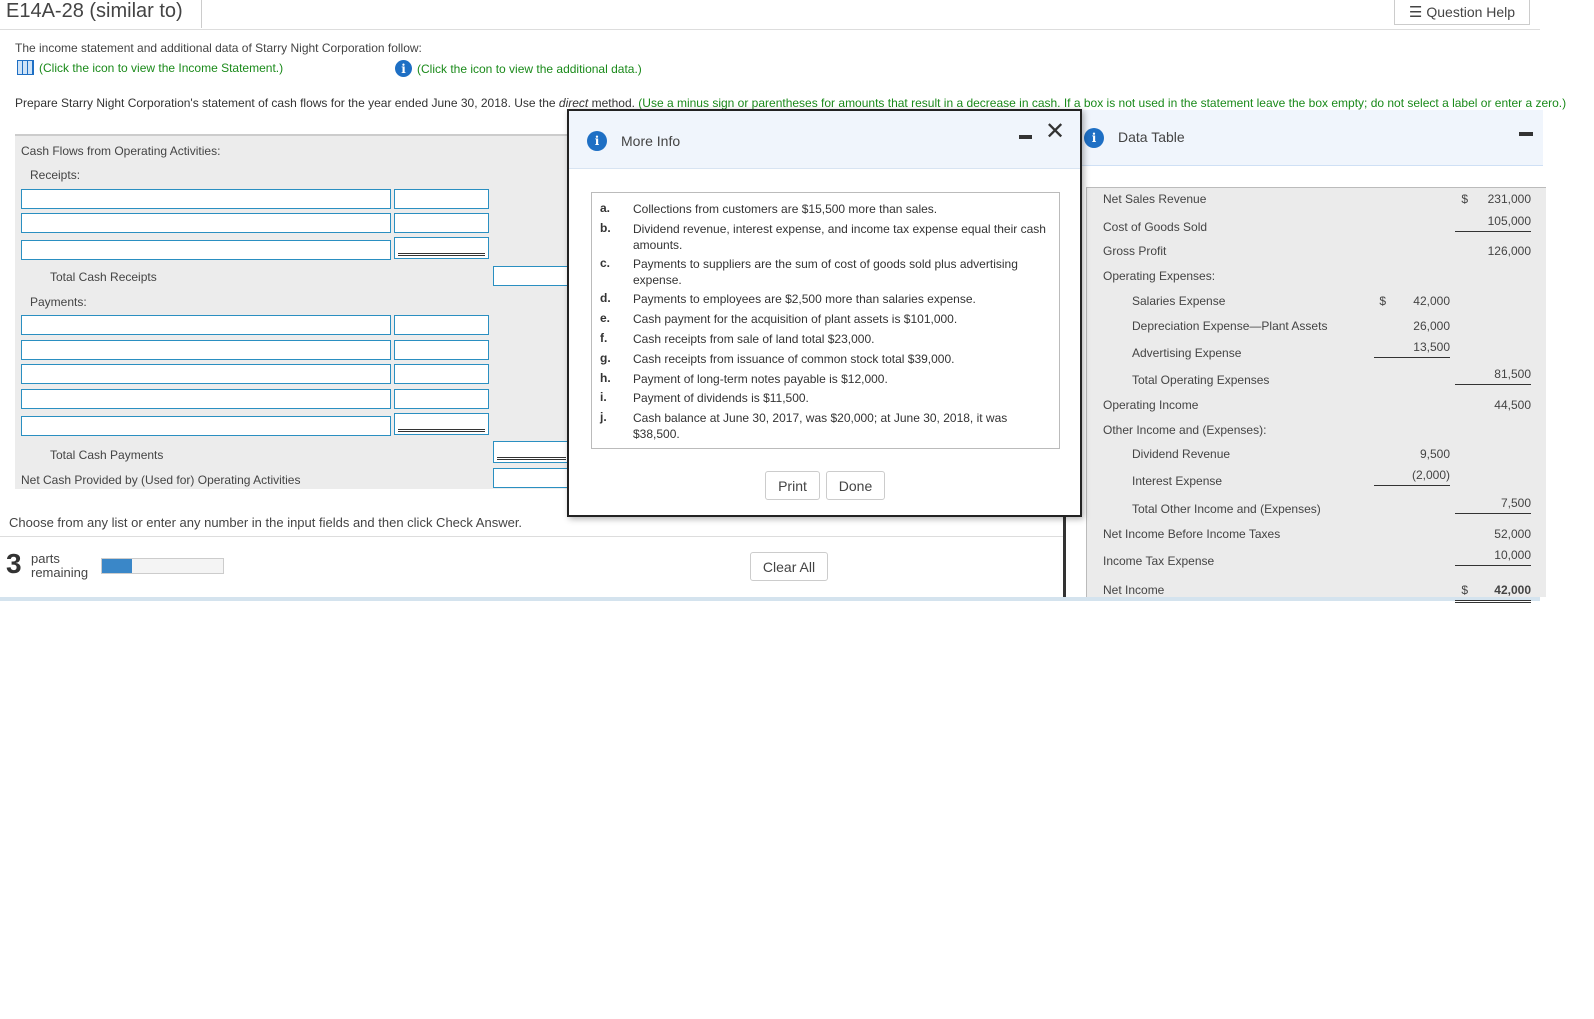 This screenshot has width=1594, height=1019. Describe the element at coordinates (1159, 276) in the screenshot. I see `row-label: Operating Expenses:` at that location.